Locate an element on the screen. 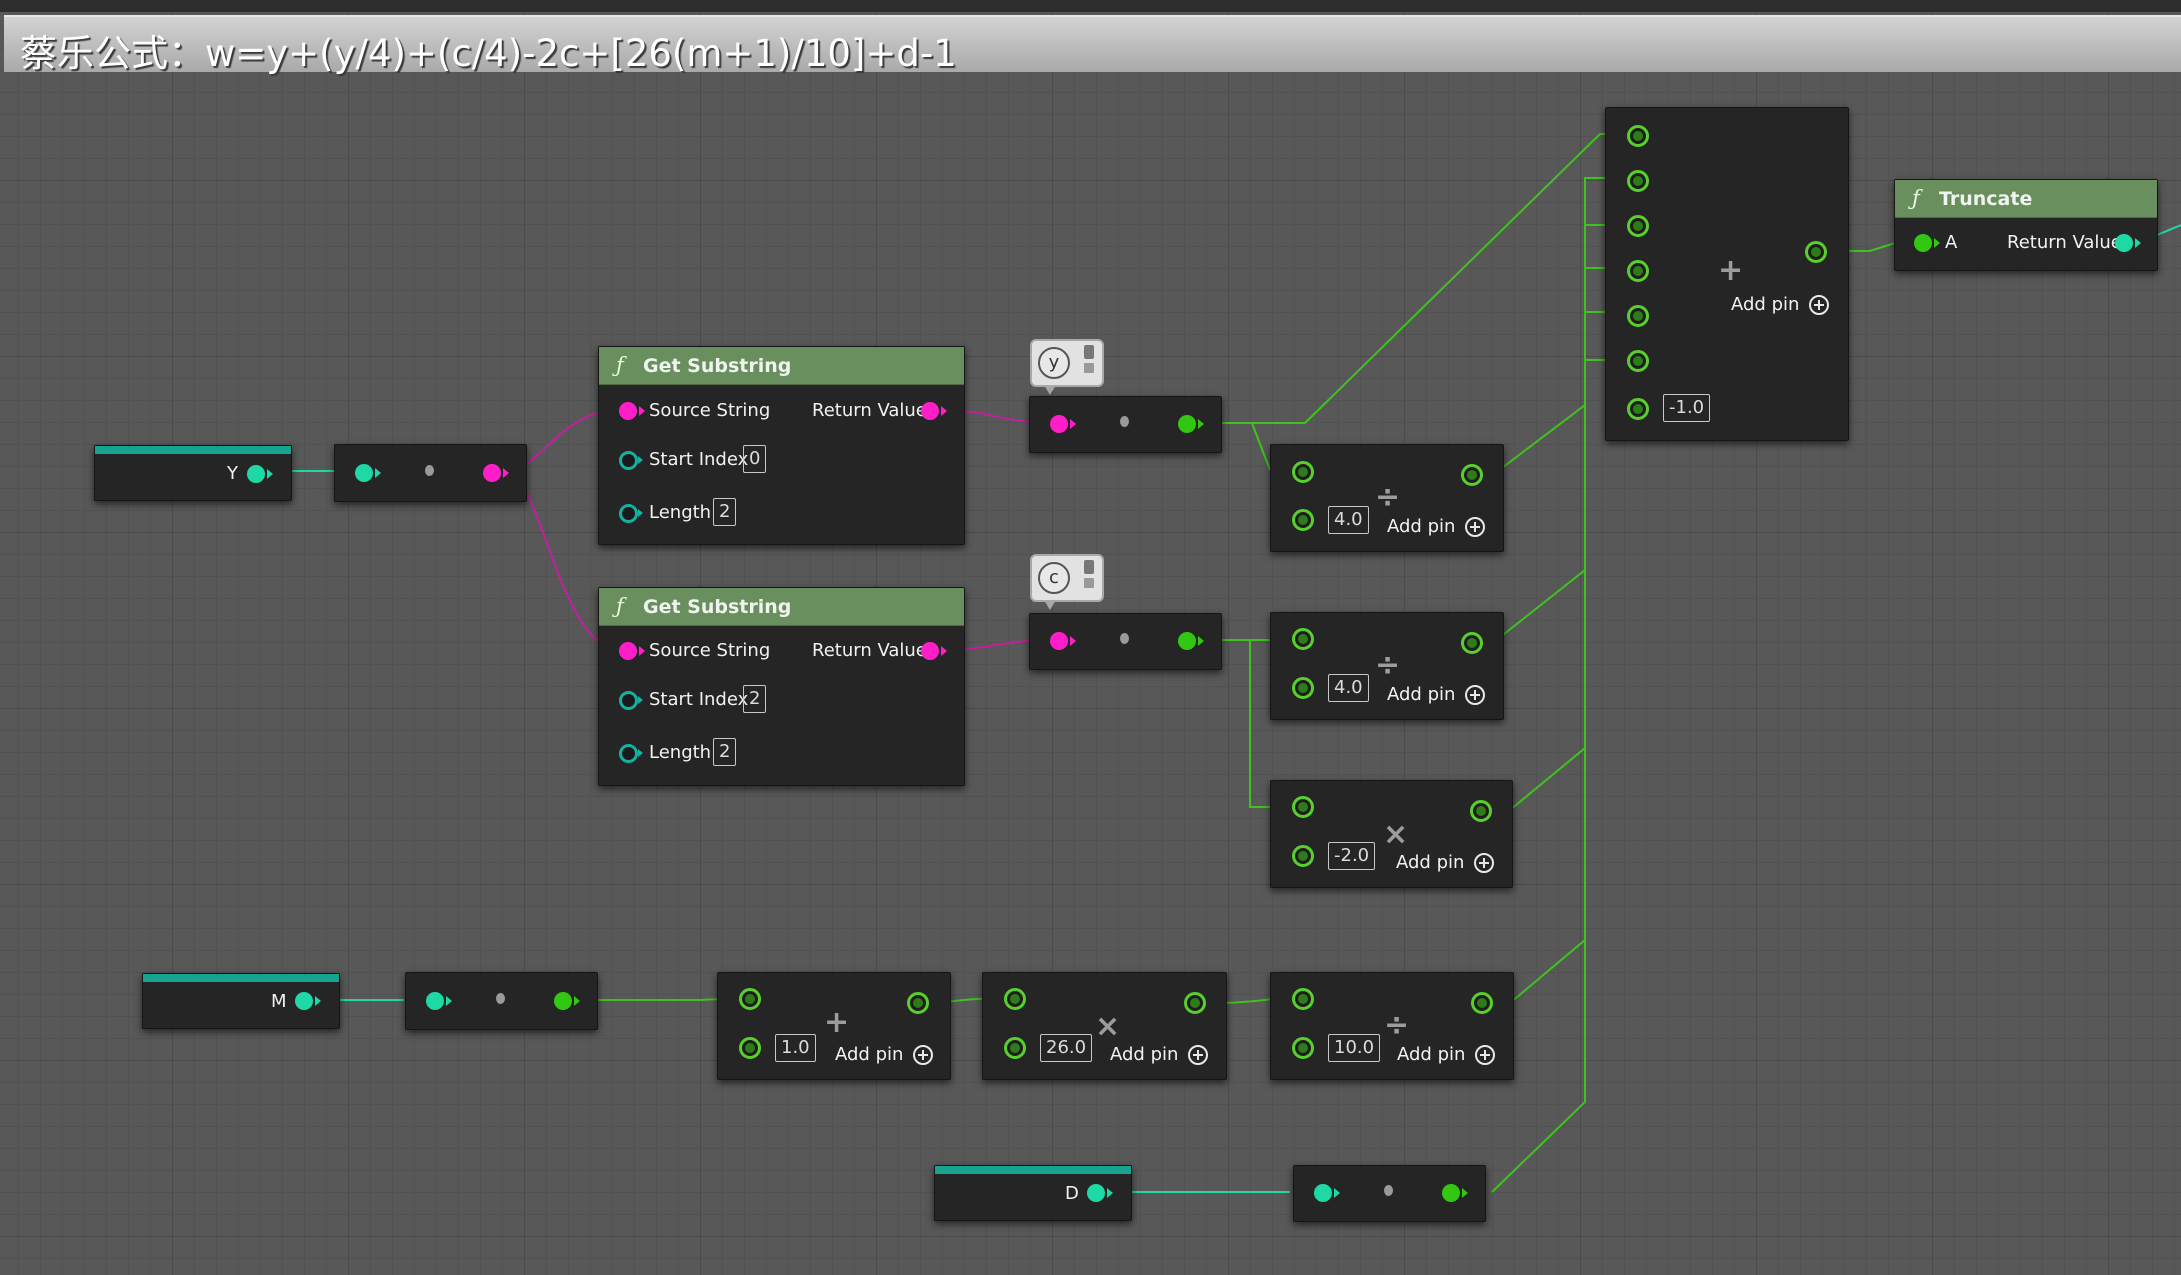  multiply-node-c: -2.0 × Add pin is located at coordinates (1391, 834).